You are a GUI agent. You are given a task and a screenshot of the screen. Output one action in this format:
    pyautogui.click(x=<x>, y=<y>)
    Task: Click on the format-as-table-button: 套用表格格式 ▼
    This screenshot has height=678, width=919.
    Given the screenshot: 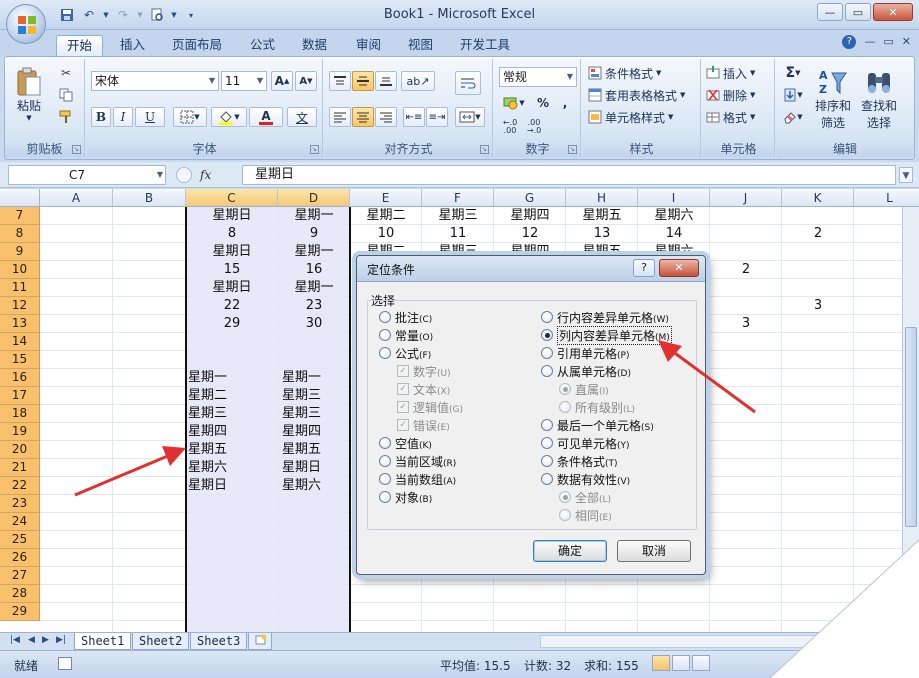 What is the action you would take?
    pyautogui.click(x=643, y=95)
    